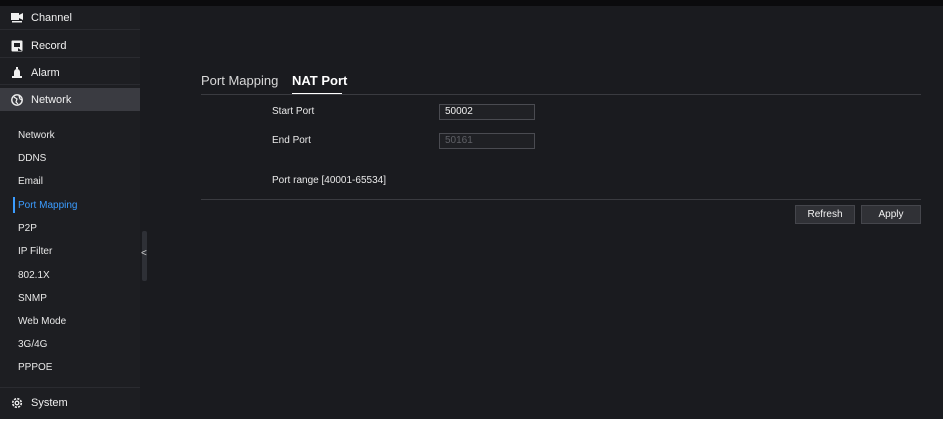  Describe the element at coordinates (144, 254) in the screenshot. I see `chevron-left-icon: <` at that location.